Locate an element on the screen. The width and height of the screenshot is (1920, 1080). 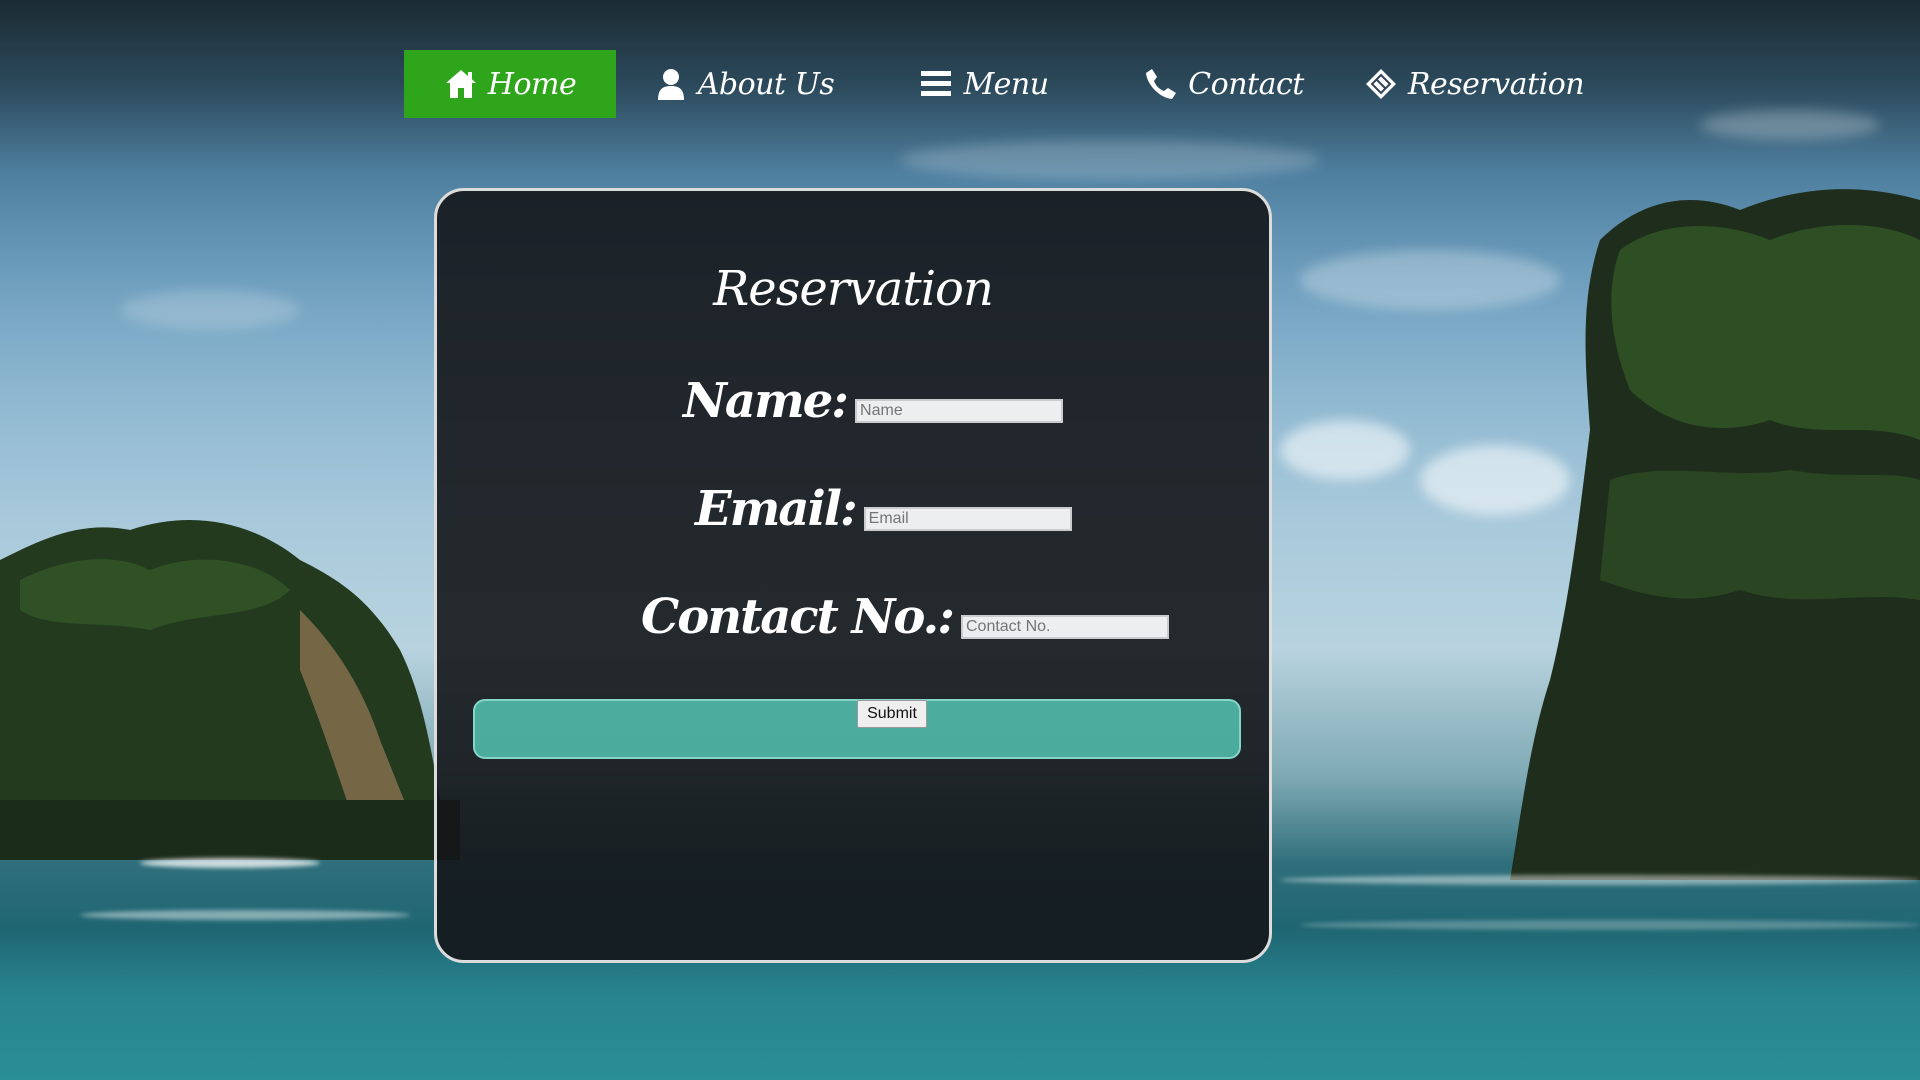
nav-item-contact: Contact is located at coordinates (1224, 84).